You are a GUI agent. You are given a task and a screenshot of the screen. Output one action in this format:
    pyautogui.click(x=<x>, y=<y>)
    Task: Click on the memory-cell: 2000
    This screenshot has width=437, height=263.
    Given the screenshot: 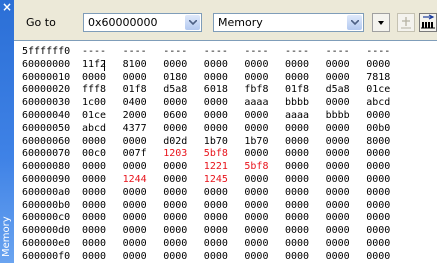 What is the action you would take?
    pyautogui.click(x=135, y=116)
    